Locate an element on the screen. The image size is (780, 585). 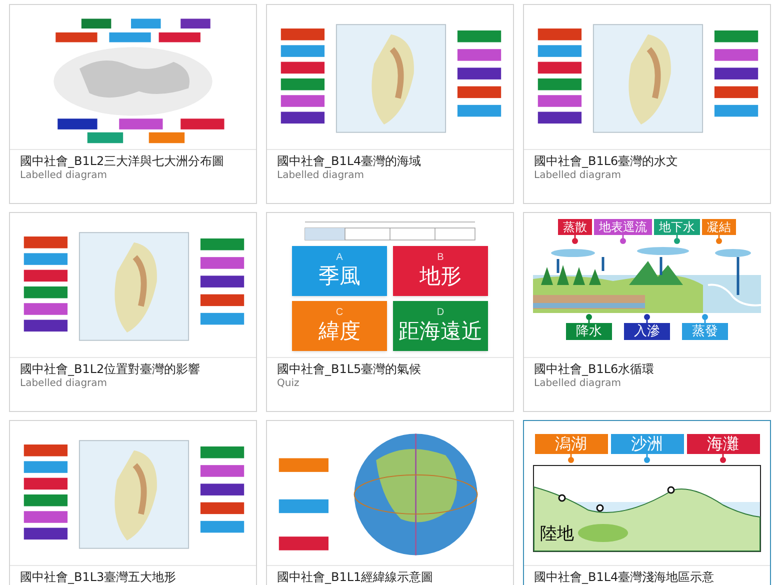
activity-card: 潟湖 沙洲 海灘 陸地 國中社會_B1L4臺灣淺海地區示意 is located at coordinates (647, 502).